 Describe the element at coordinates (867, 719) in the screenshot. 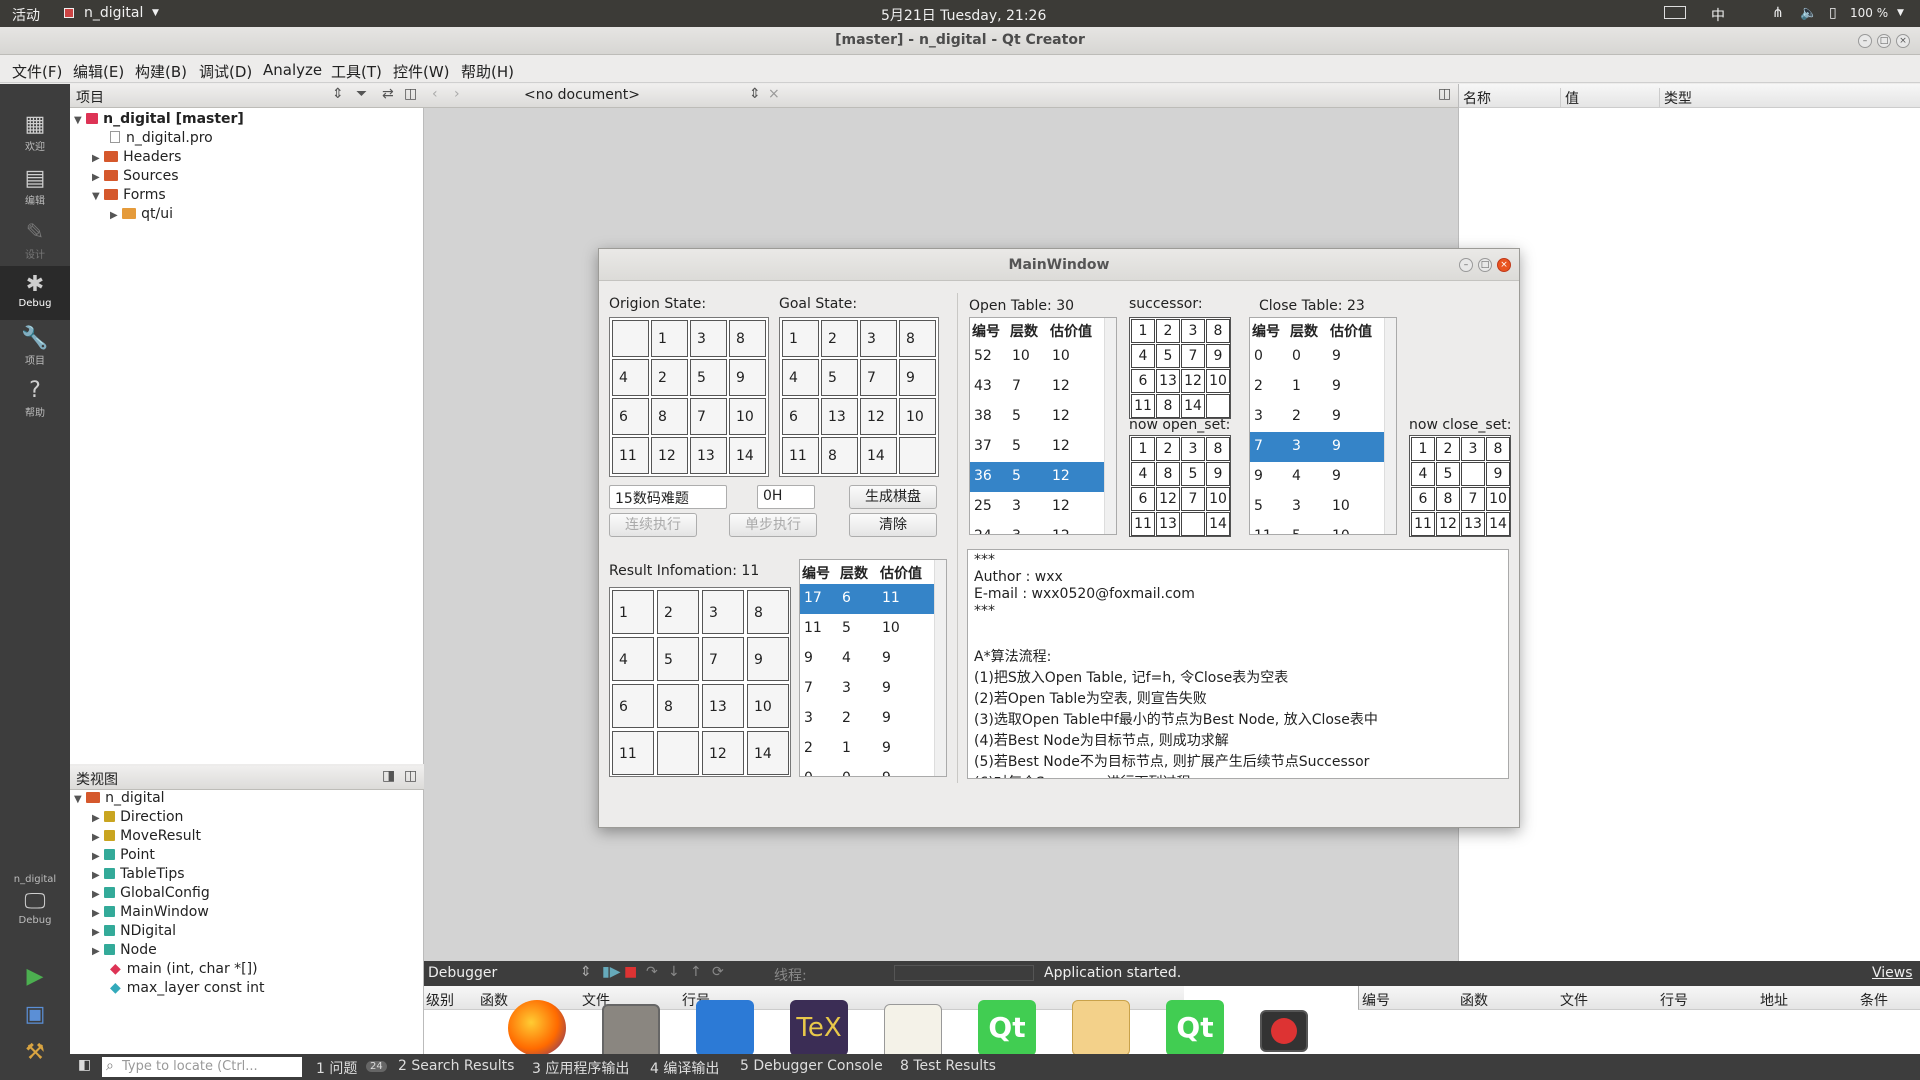

I see `table-row: 3 2 9` at that location.